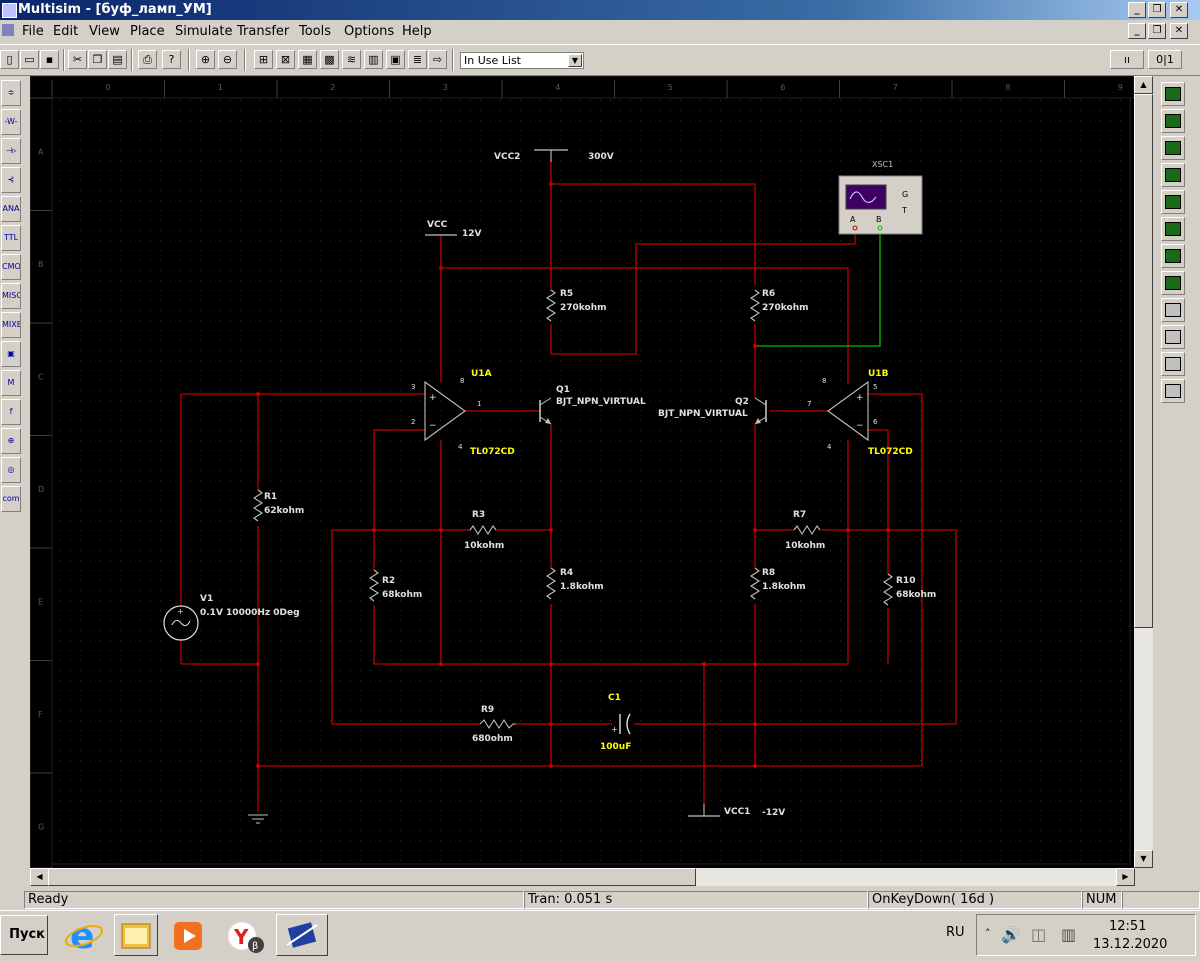 The height and width of the screenshot is (961, 1200). What do you see at coordinates (39, 877) in the screenshot?
I see `scroll-left-icon: ◀` at bounding box center [39, 877].